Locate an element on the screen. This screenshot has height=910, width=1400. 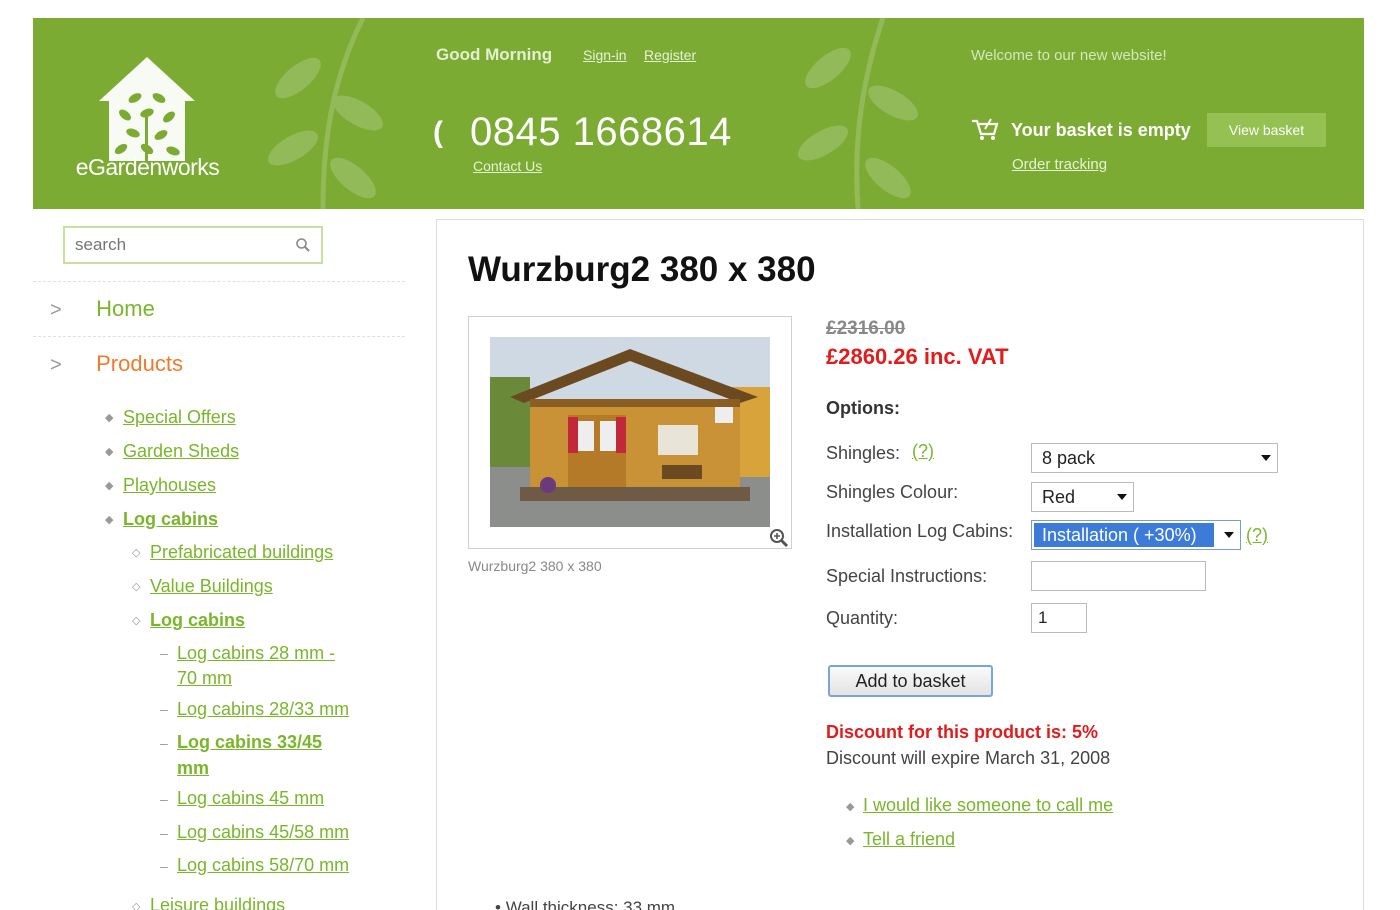
shingles-colour-select: Red is located at coordinates (1082, 497).